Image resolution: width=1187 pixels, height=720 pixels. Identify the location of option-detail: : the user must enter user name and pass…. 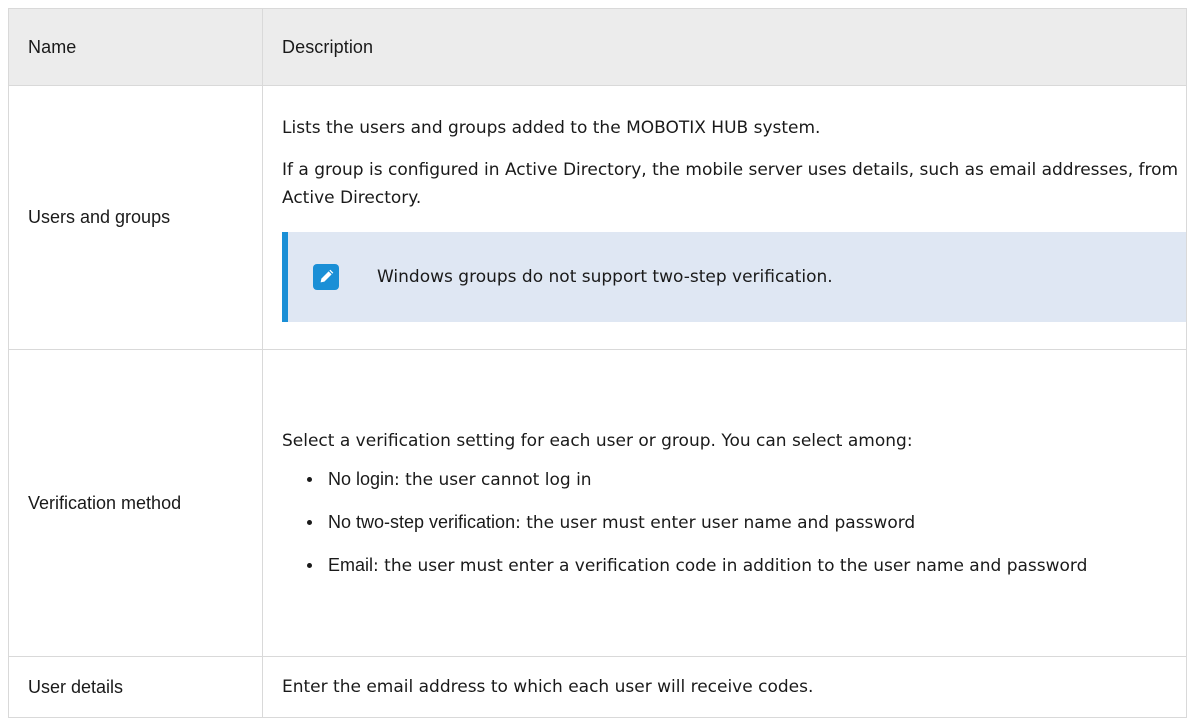
(715, 522).